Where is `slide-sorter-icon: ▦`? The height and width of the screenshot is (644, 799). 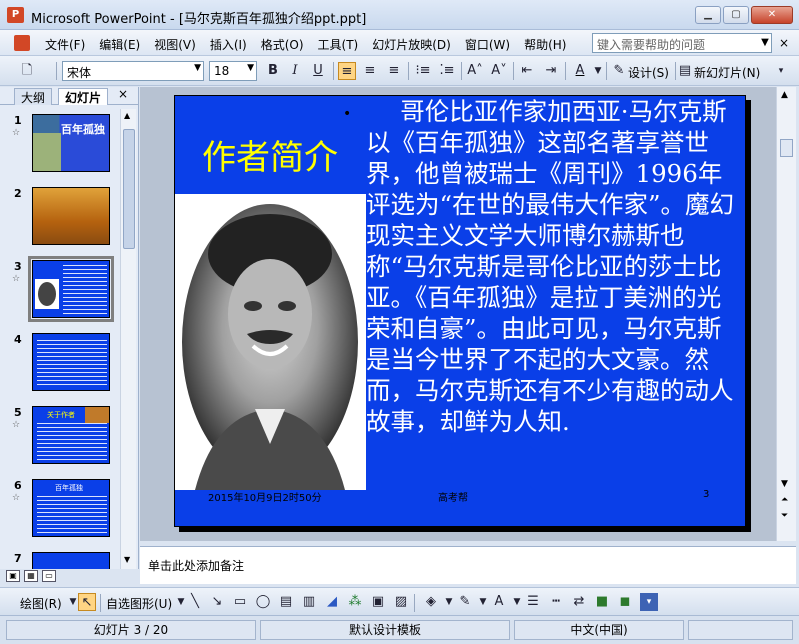
slide-sorter-icon: ▦ is located at coordinates (31, 576).